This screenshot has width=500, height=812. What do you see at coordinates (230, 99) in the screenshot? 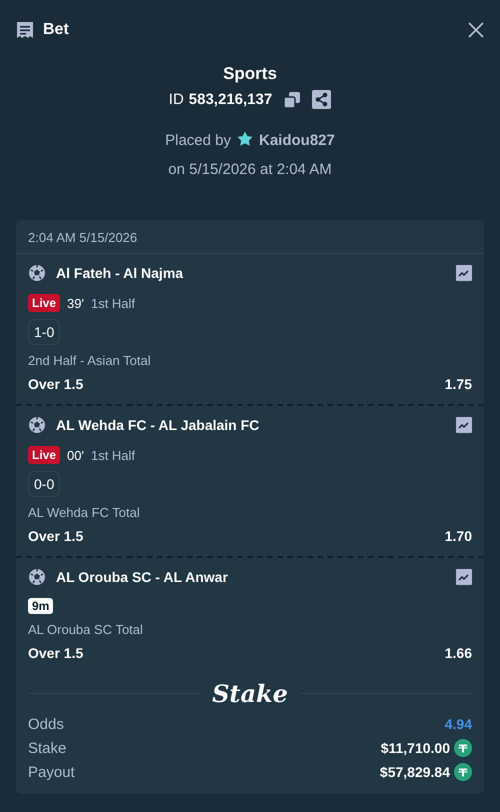
I see `bet-id: 583,216,137` at bounding box center [230, 99].